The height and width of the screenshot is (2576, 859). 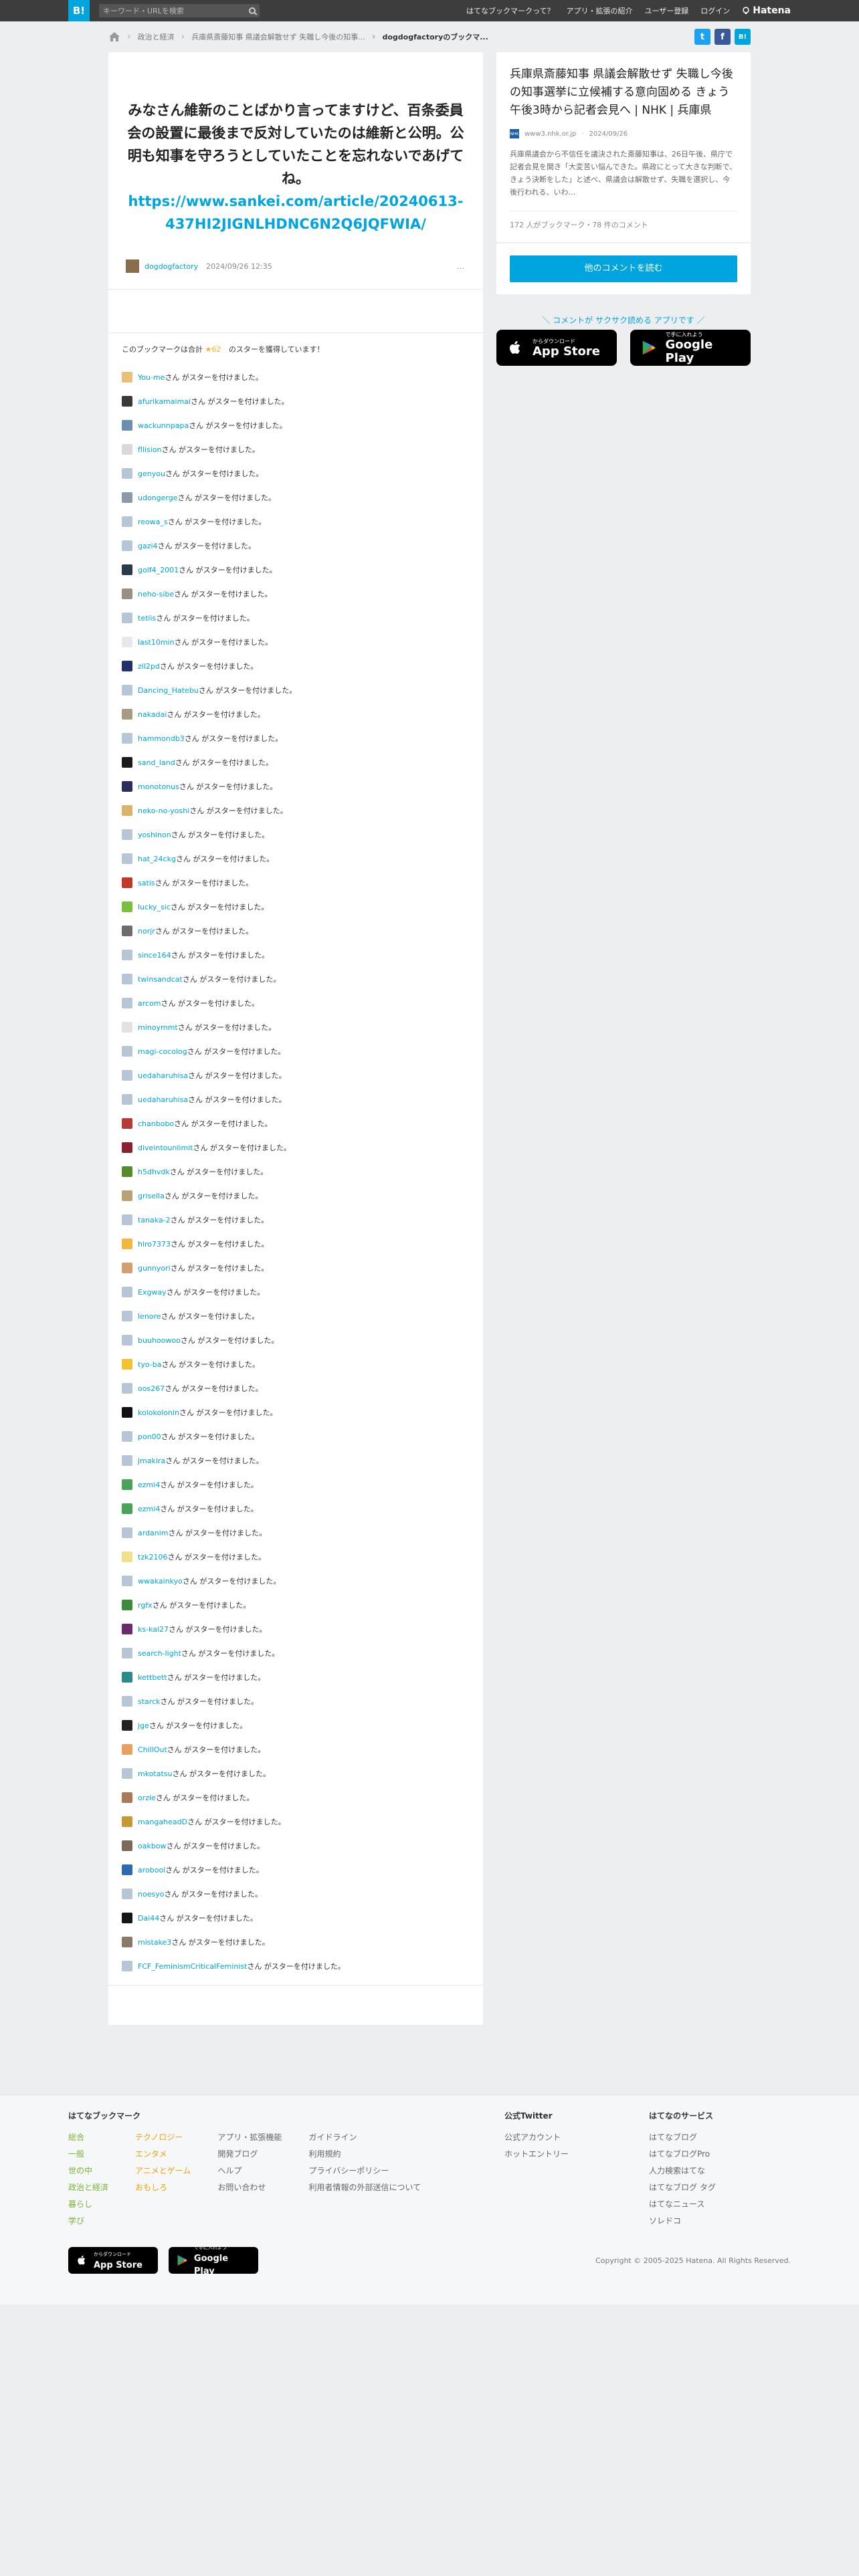 I want to click on footer-link: お問い合わせ, so click(x=242, y=2187).